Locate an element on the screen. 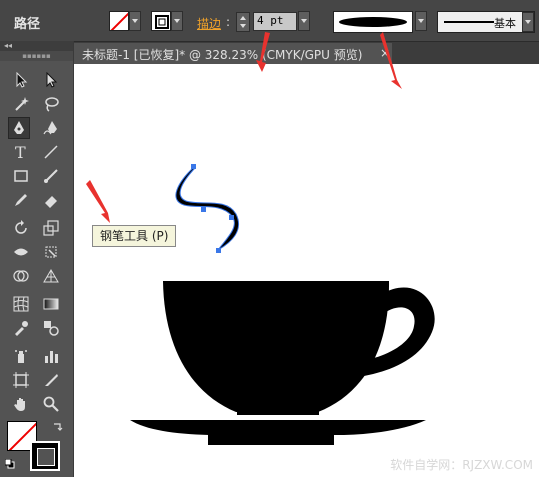  width-profile-icon is located at coordinates (373, 22).